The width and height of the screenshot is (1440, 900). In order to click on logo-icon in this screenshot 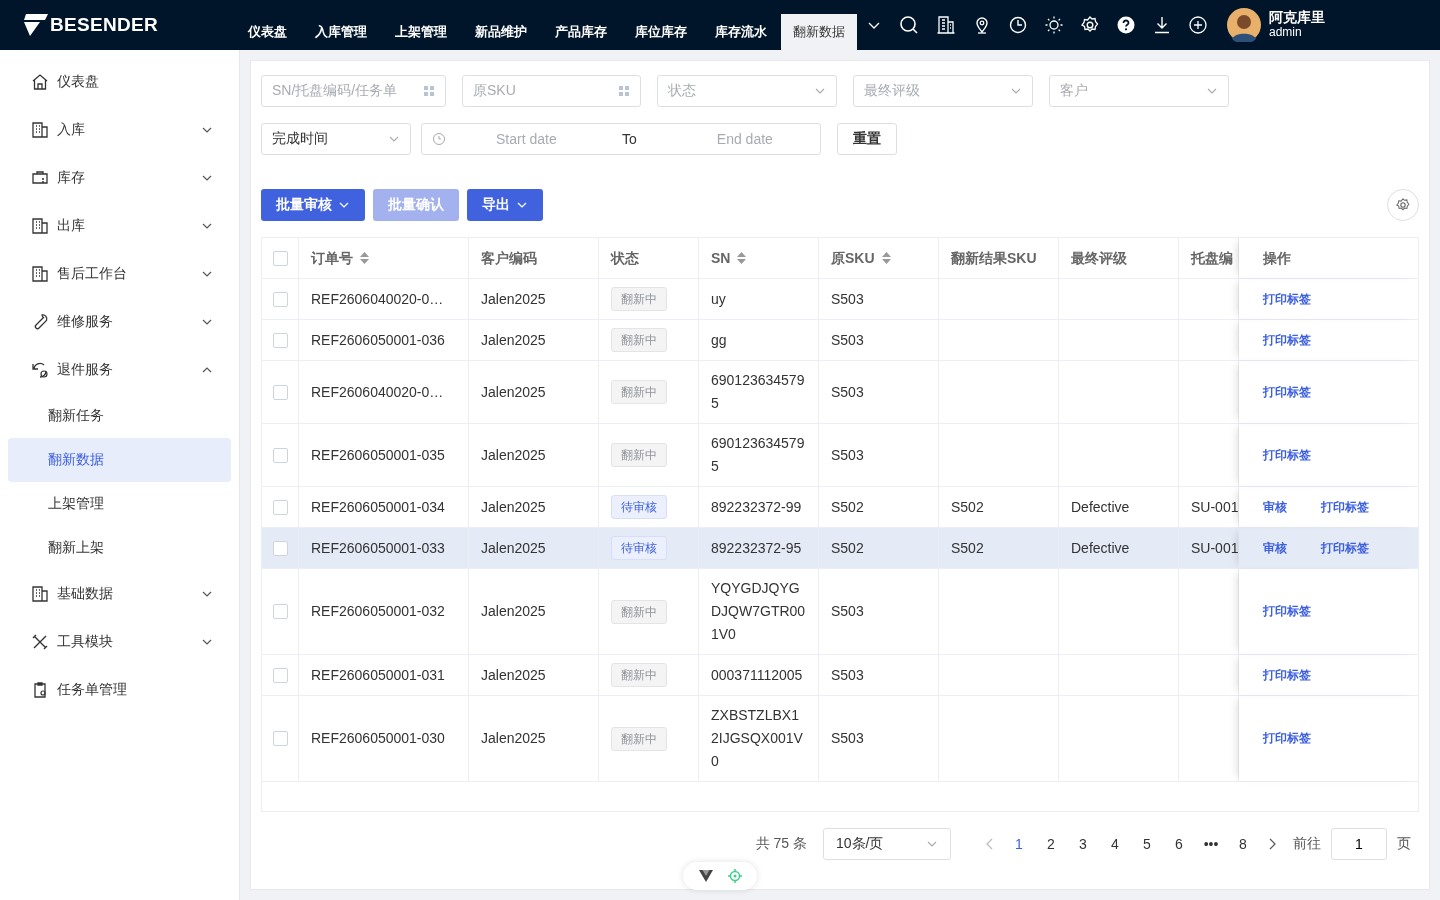, I will do `click(35, 25)`.